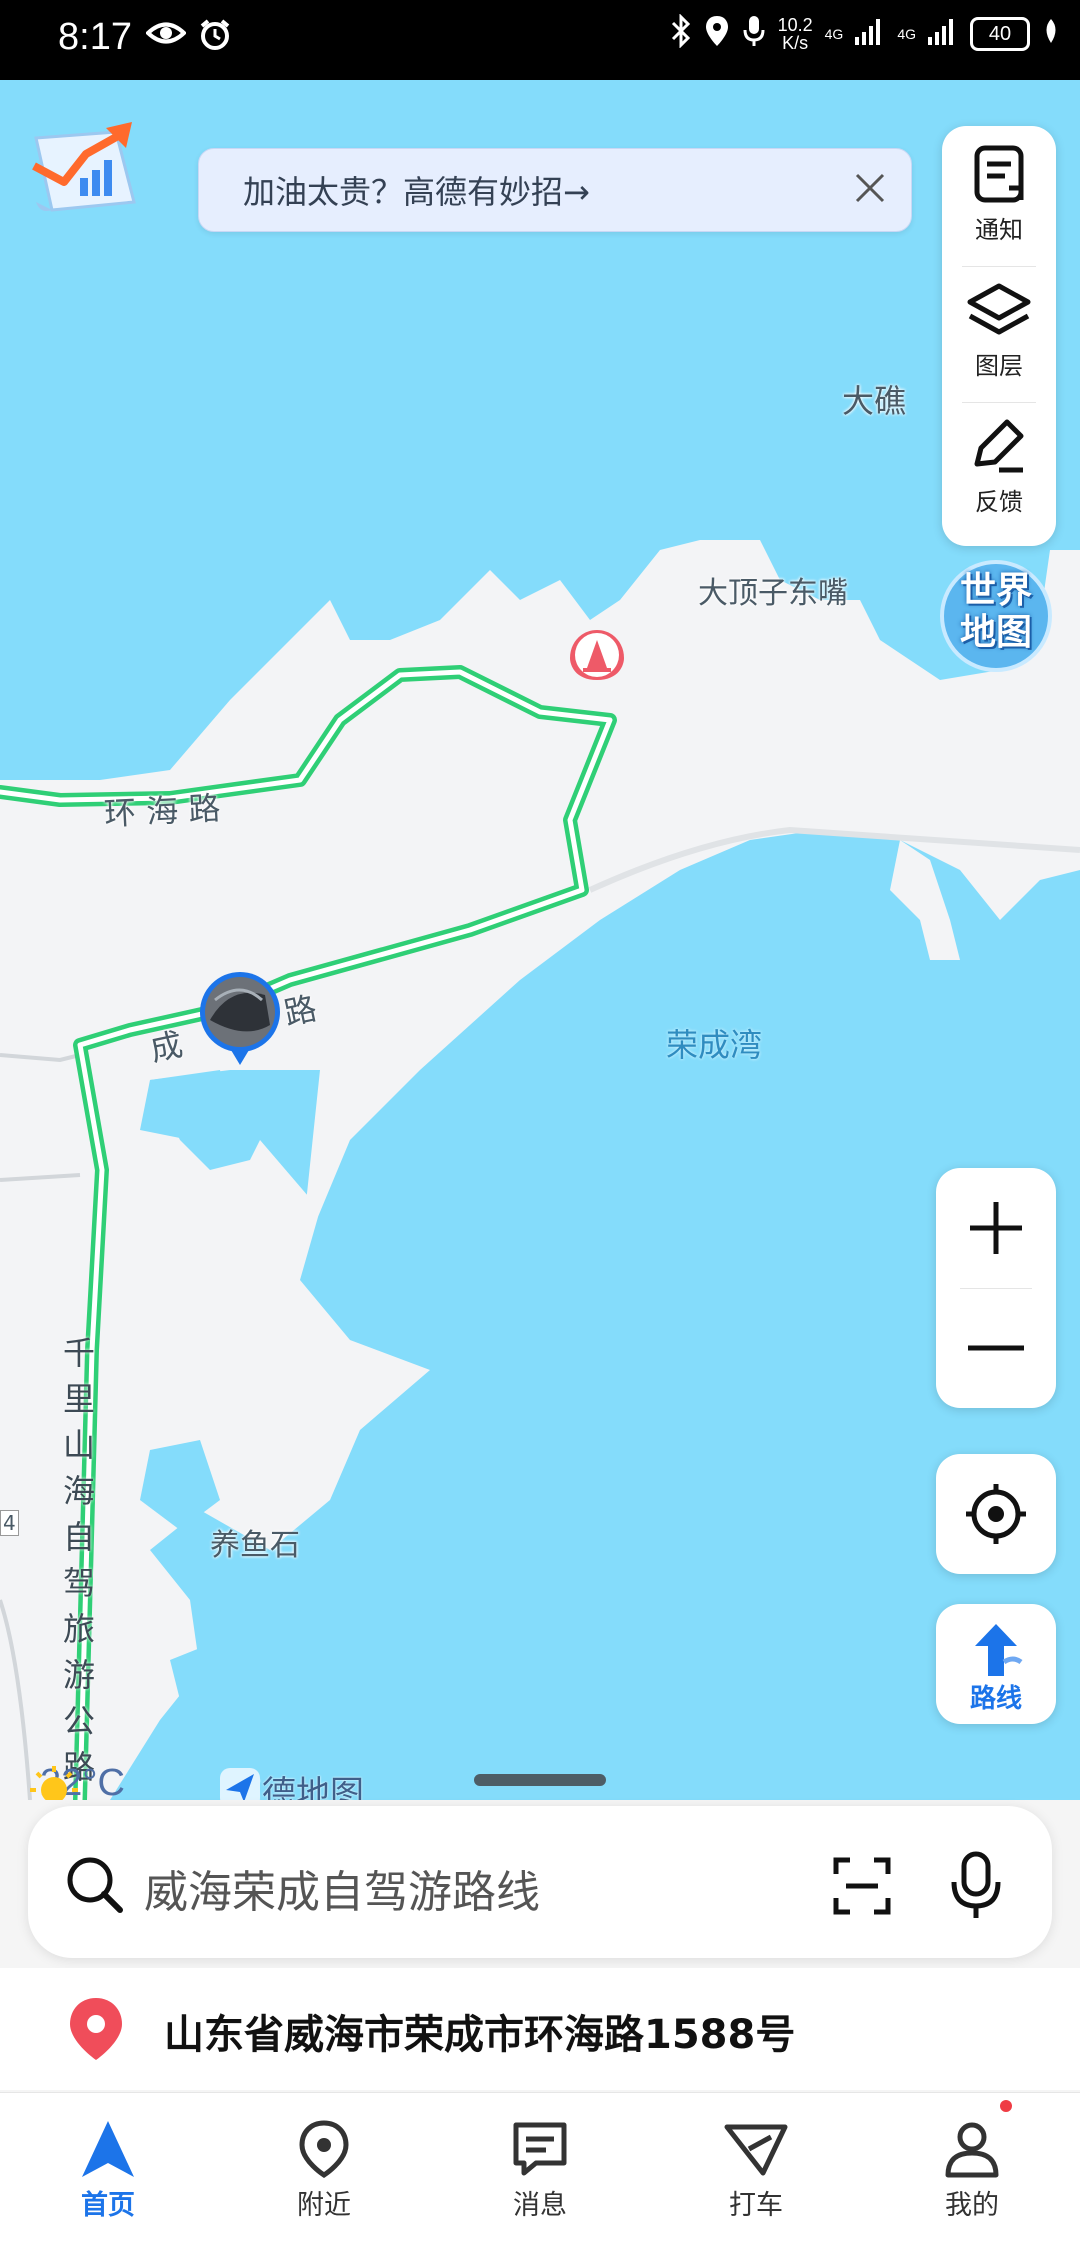 The width and height of the screenshot is (1080, 2245). I want to click on current-location-row: 山东省威海市荣成市环海路1588号, so click(540, 2029).